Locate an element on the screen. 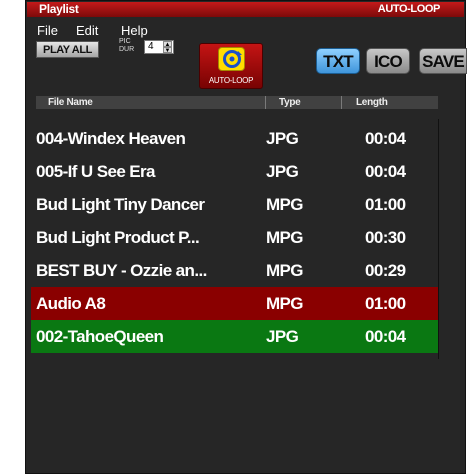  list-border is located at coordinates (438, 239).